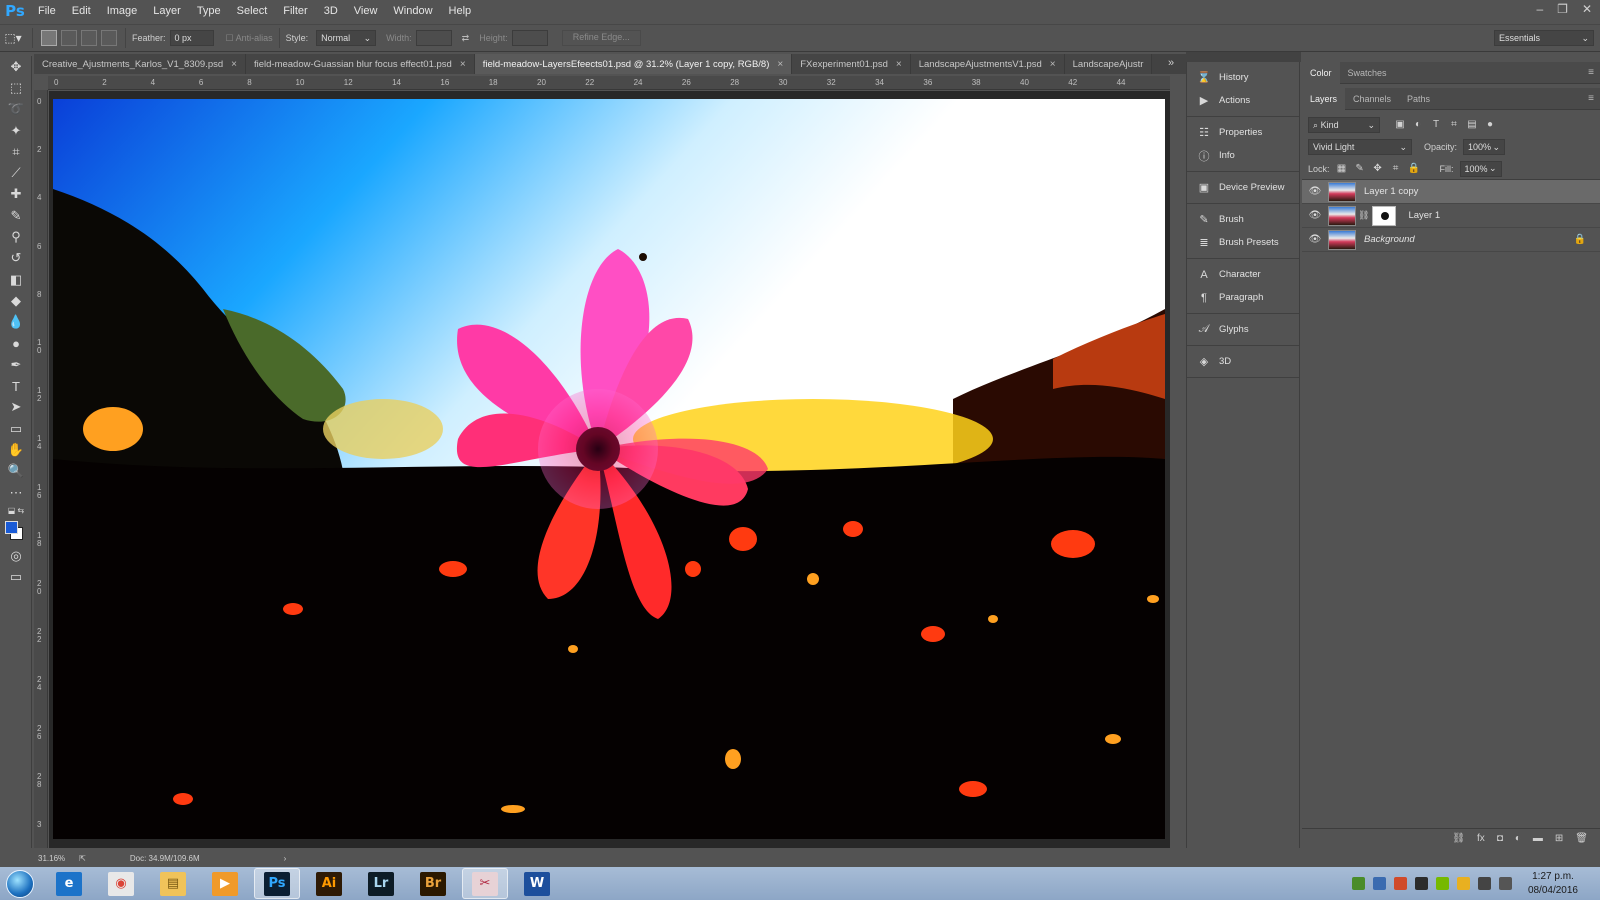 Image resolution: width=1600 pixels, height=900 pixels. What do you see at coordinates (16, 385) in the screenshot?
I see `type-tool-icon: T` at bounding box center [16, 385].